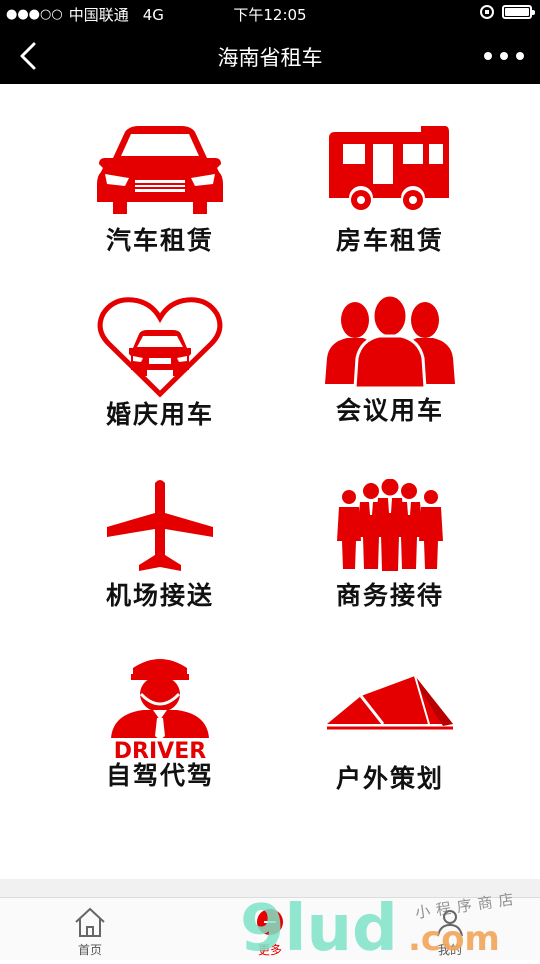  What do you see at coordinates (389, 778) in the screenshot?
I see `tile-label: 户外策划` at bounding box center [389, 778].